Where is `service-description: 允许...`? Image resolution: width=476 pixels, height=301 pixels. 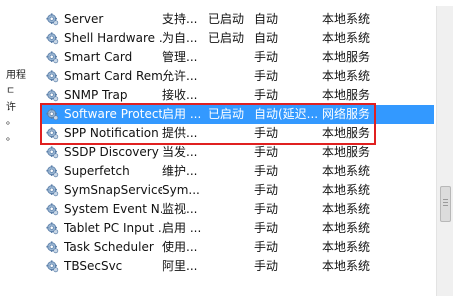 service-description: 允许... is located at coordinates (180, 76).